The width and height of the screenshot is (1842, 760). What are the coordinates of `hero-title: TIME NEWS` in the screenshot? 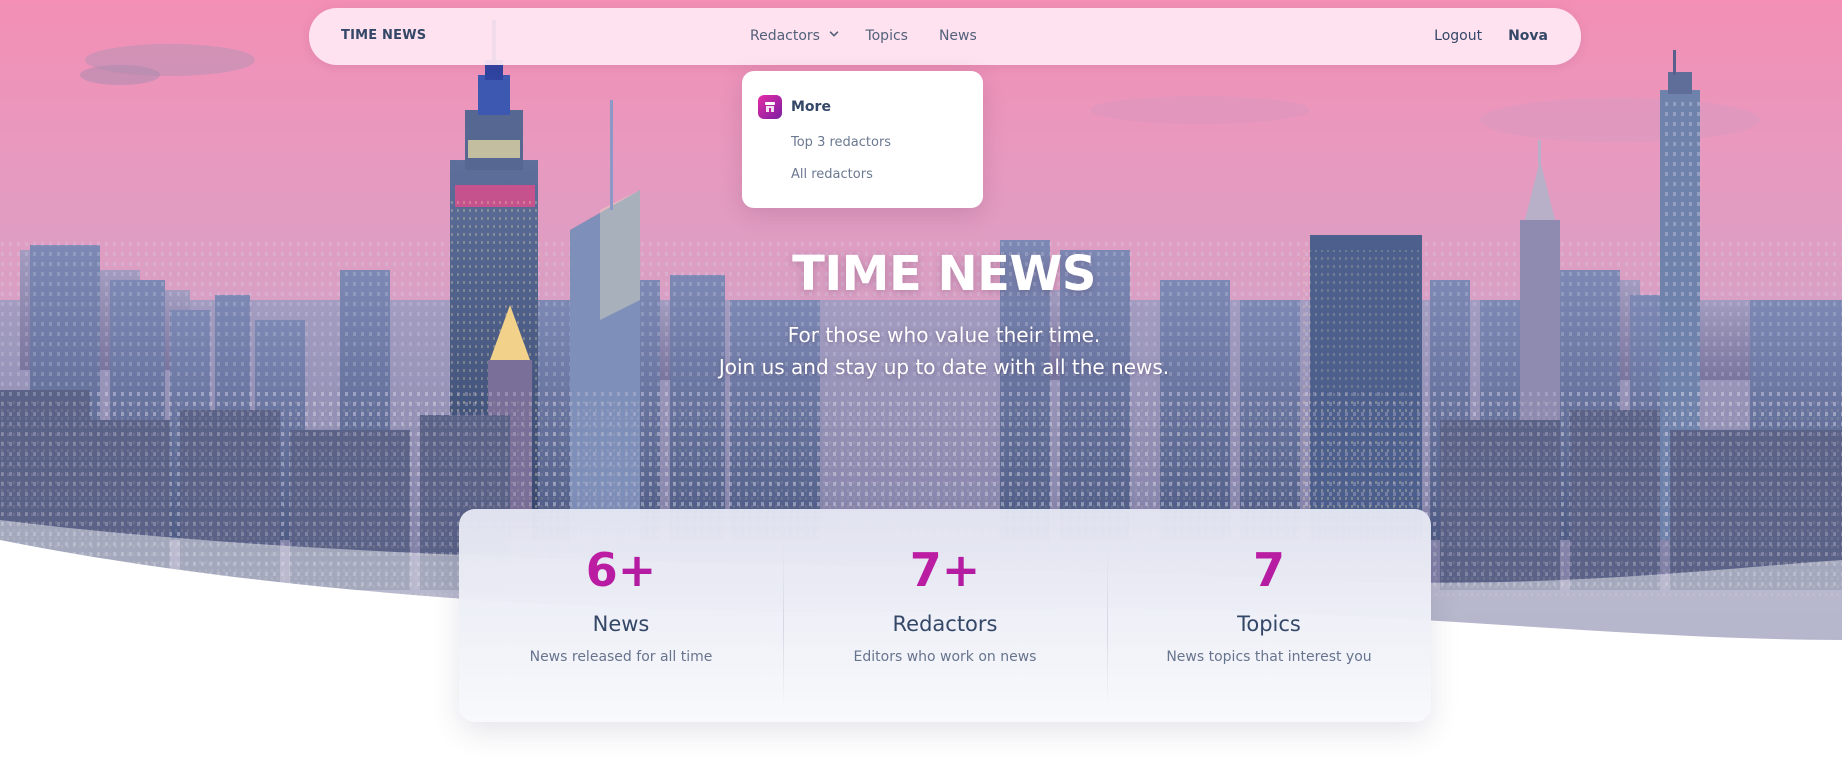 It's located at (944, 274).